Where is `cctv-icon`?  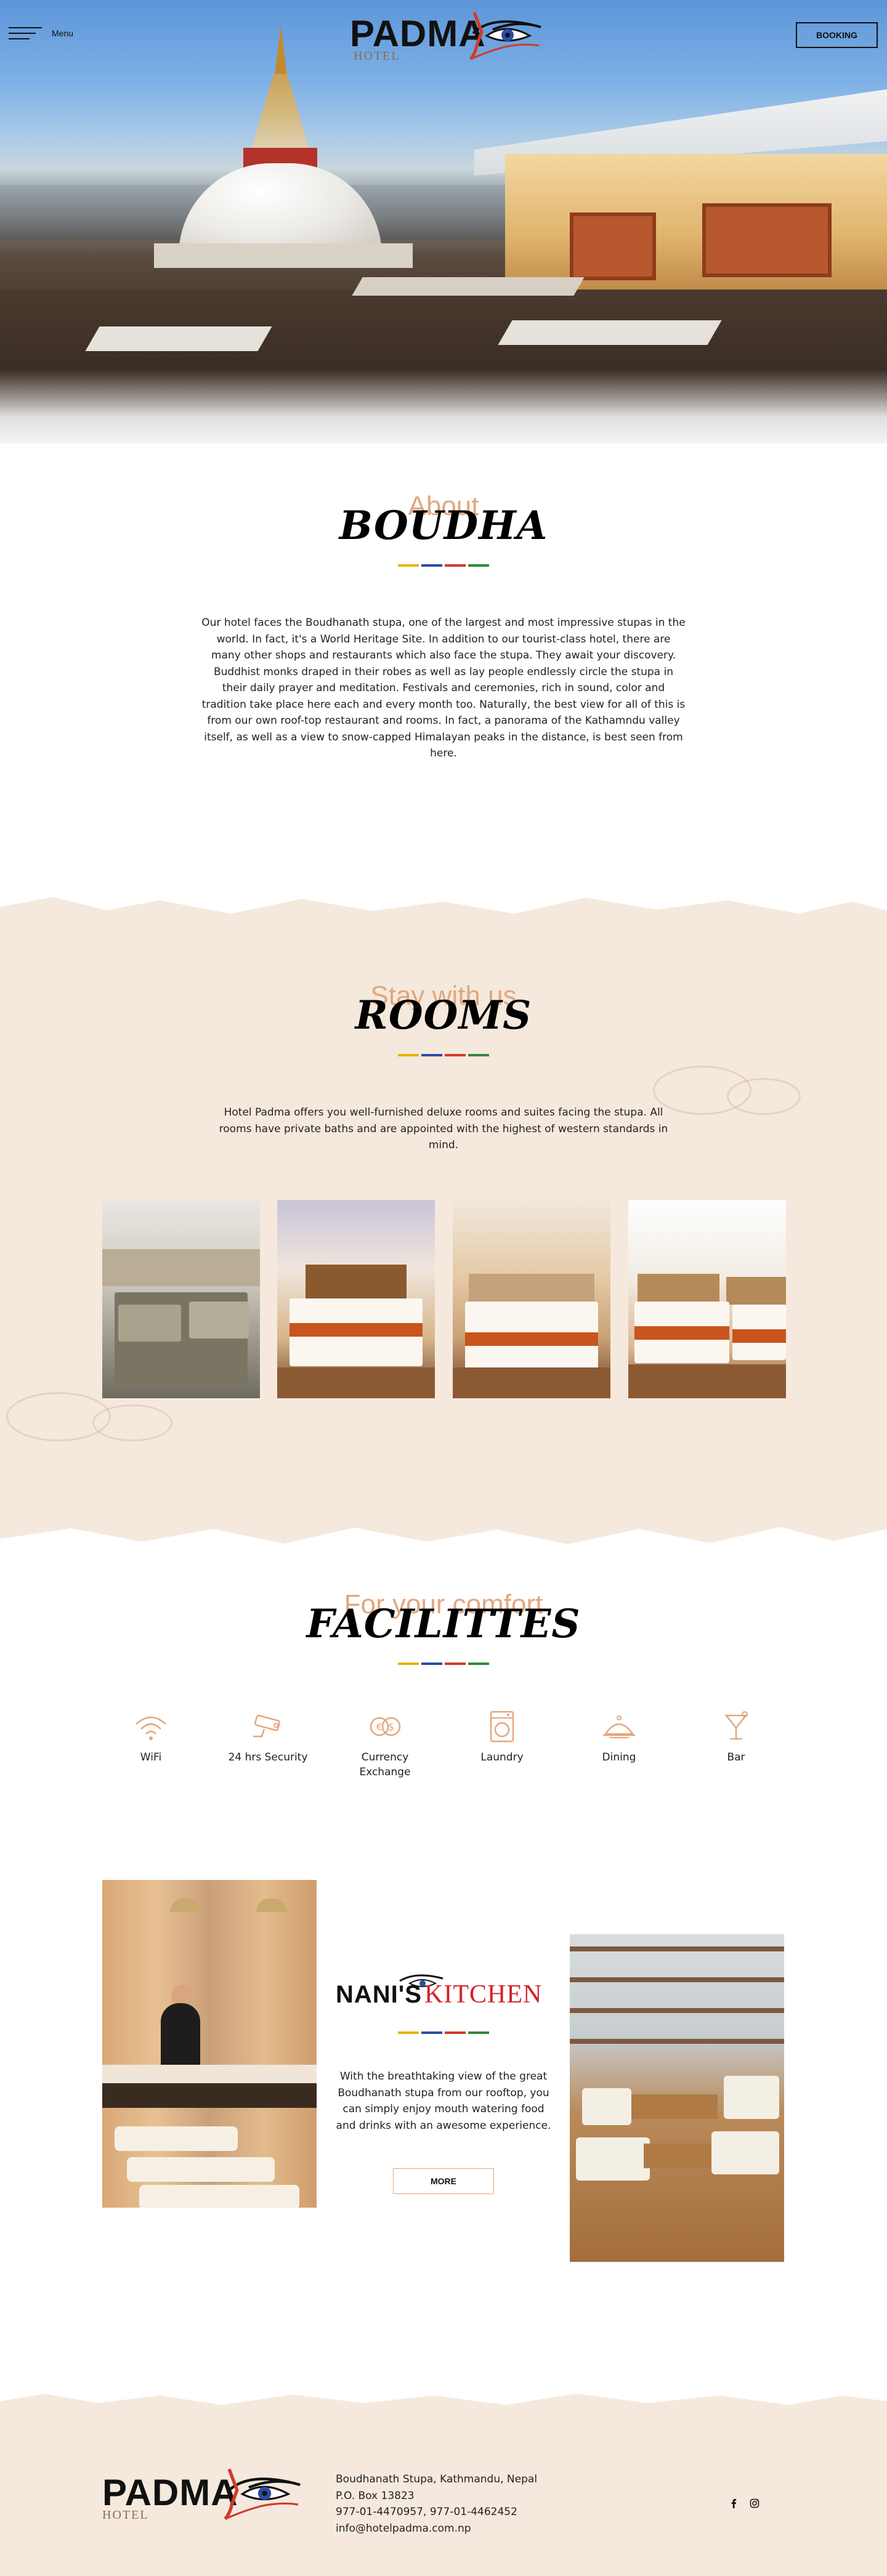
cctv-icon is located at coordinates (267, 1726).